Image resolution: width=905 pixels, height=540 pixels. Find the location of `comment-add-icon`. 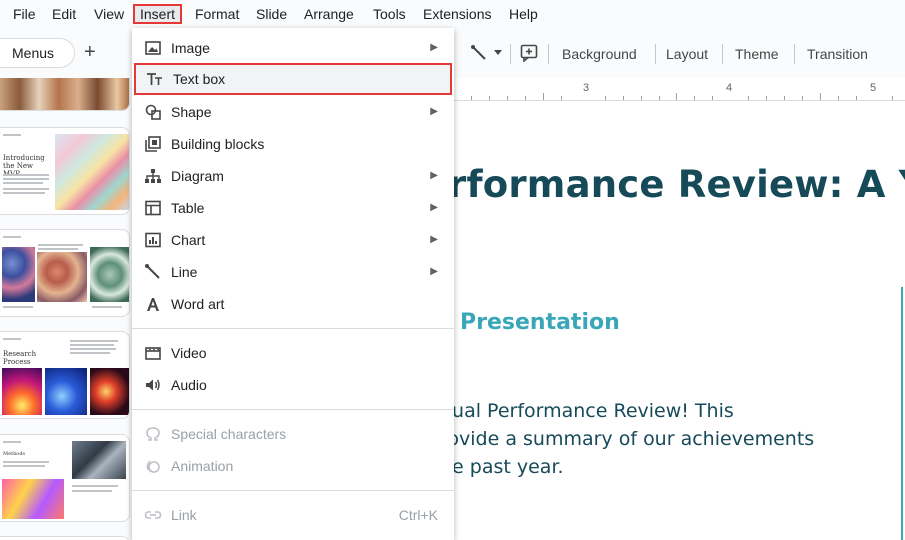

comment-add-icon is located at coordinates (529, 53).